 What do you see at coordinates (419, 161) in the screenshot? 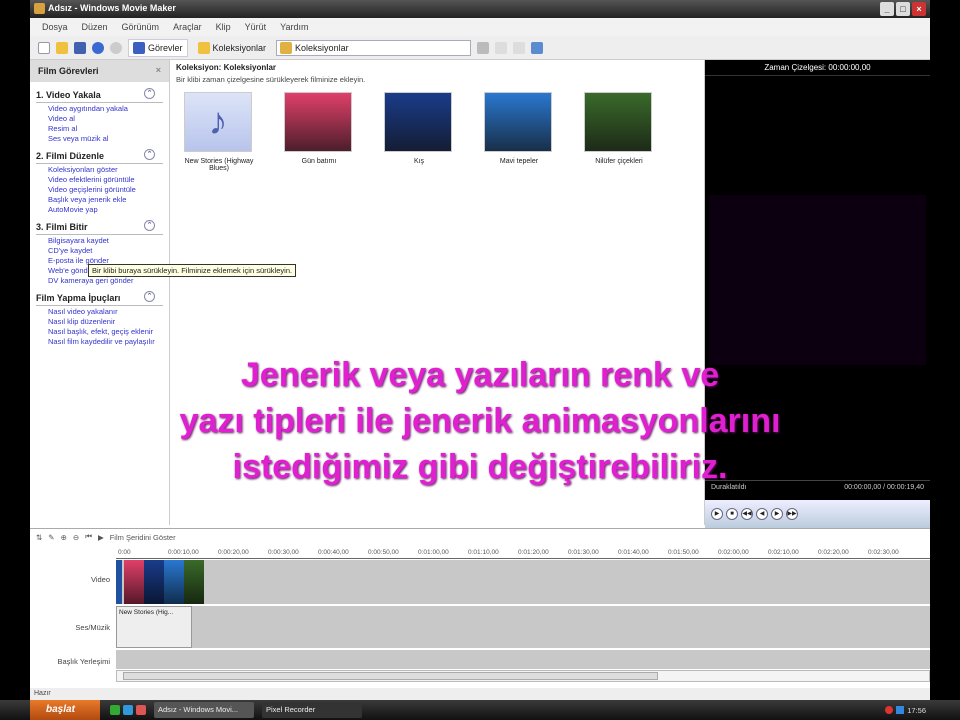
I see `clip-label: Kış` at bounding box center [419, 161].